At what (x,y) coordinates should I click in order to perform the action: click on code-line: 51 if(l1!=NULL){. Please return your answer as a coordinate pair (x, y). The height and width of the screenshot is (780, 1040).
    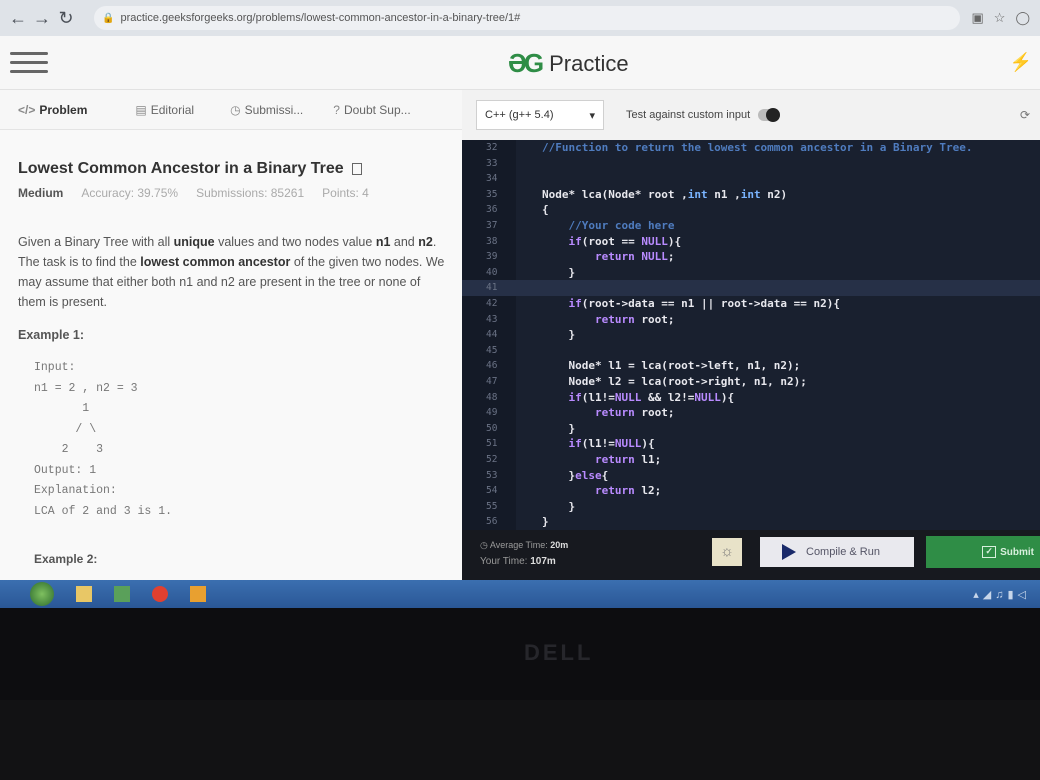
    Looking at the image, I should click on (751, 444).